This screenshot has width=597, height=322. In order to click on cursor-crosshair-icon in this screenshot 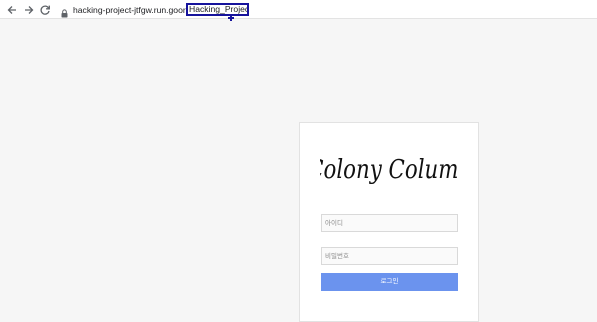, I will do `click(231, 18)`.